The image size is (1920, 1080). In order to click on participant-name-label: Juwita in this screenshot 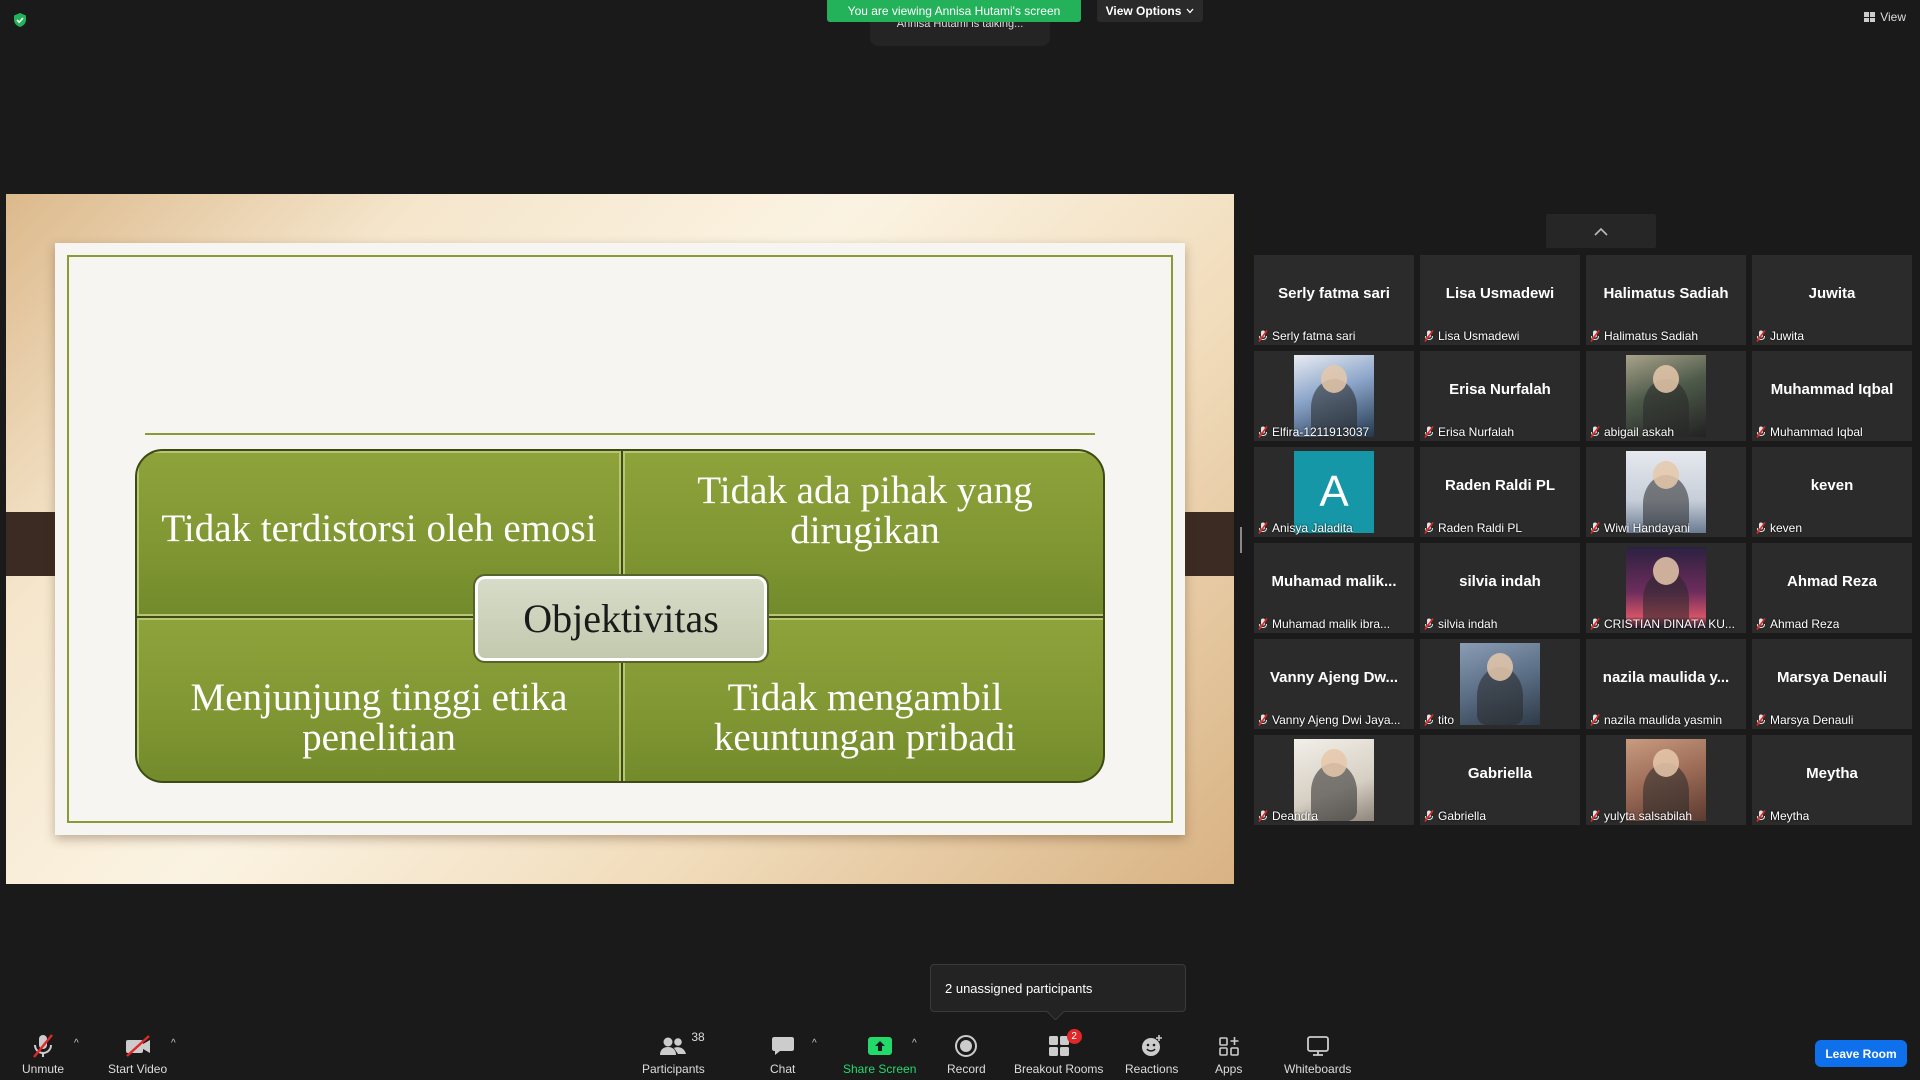, I will do `click(1832, 336)`.